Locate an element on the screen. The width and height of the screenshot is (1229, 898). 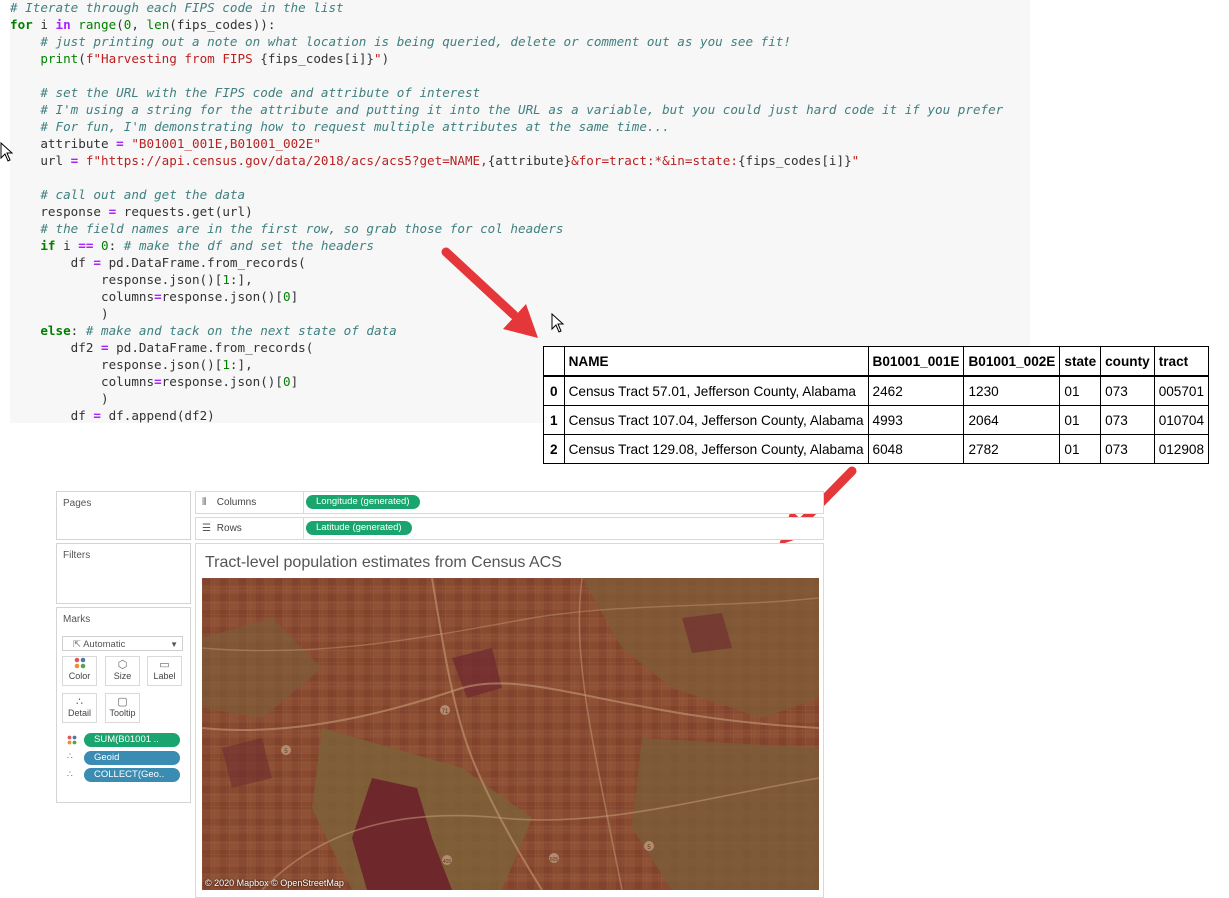
code-line: # call out and get the data is located at coordinates (506, 194).